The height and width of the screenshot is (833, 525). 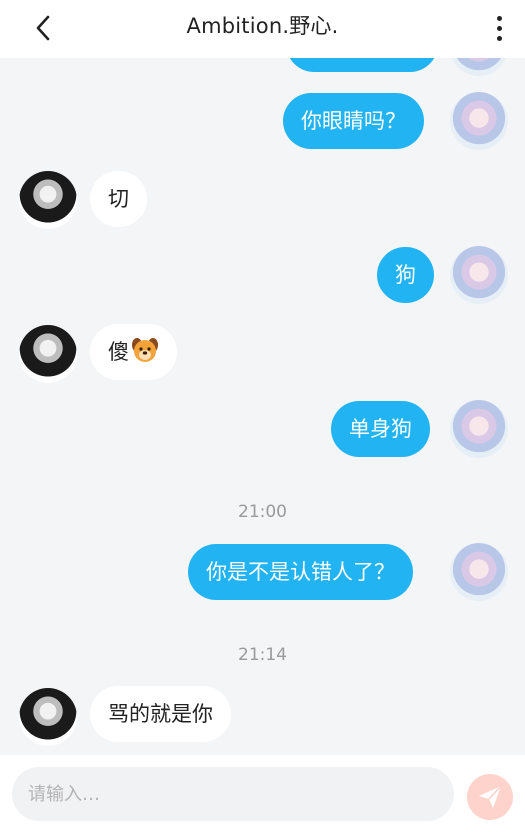 What do you see at coordinates (262, 655) in the screenshot?
I see `timestamp: 21:14` at bounding box center [262, 655].